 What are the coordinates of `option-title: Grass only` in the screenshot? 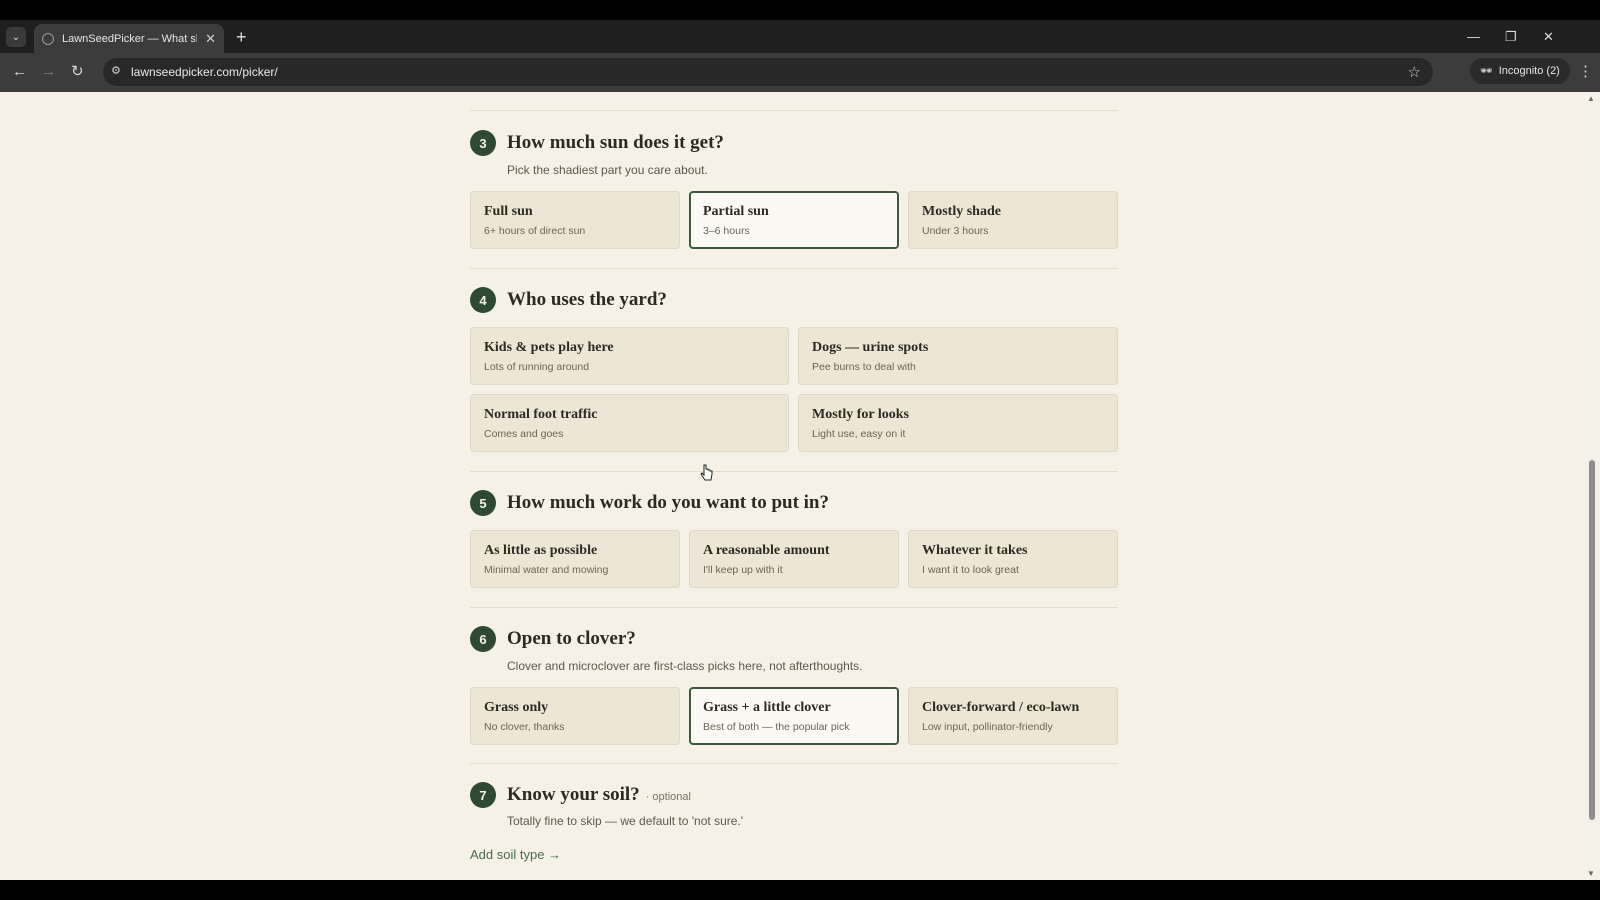 It's located at (516, 707).